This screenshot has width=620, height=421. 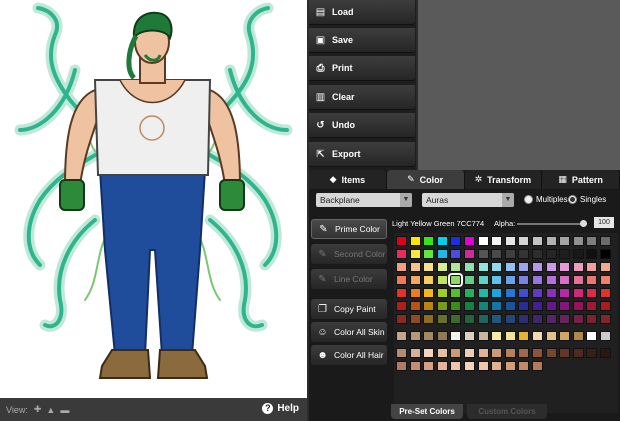 I want to click on layer-select: Backplane ▼, so click(x=364, y=200).